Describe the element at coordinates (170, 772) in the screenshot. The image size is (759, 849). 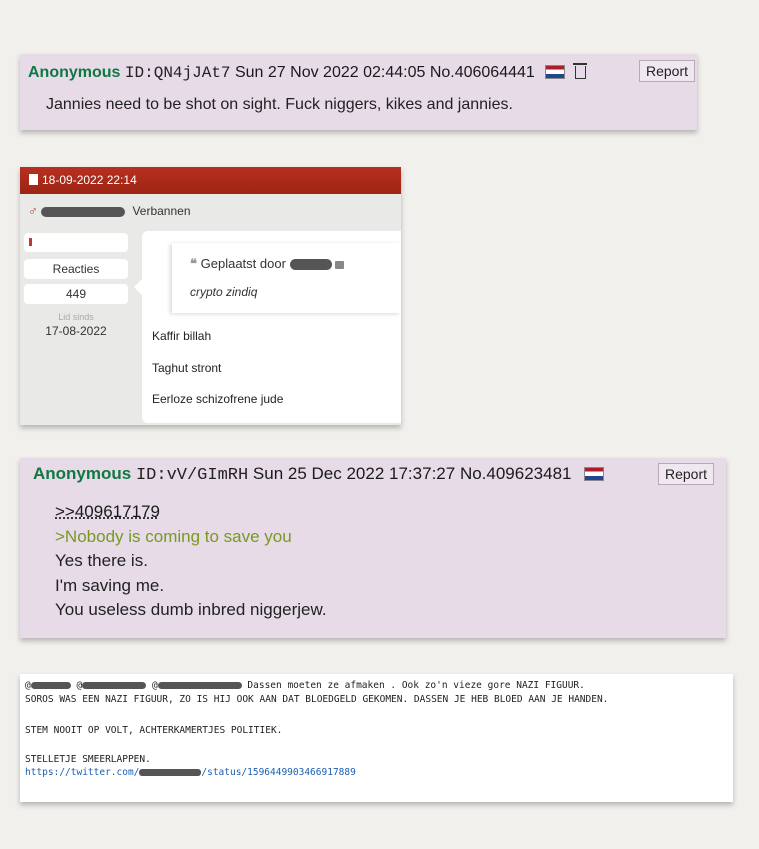
I see `redacted-handle` at that location.